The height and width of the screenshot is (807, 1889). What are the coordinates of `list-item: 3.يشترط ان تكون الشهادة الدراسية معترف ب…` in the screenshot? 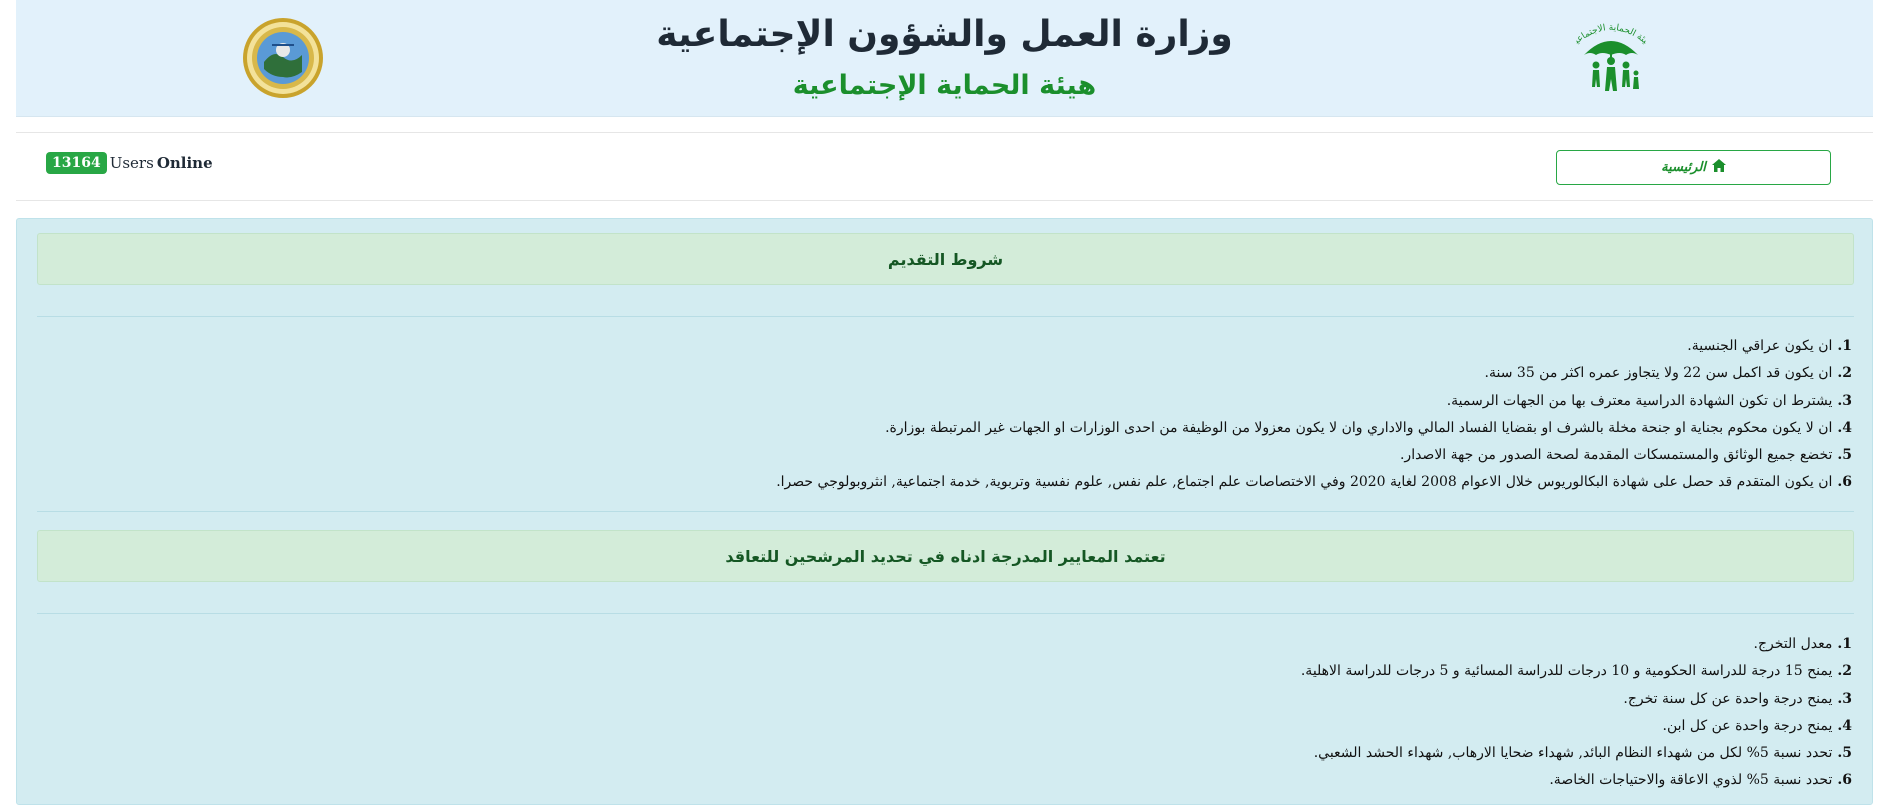 It's located at (1649, 400).